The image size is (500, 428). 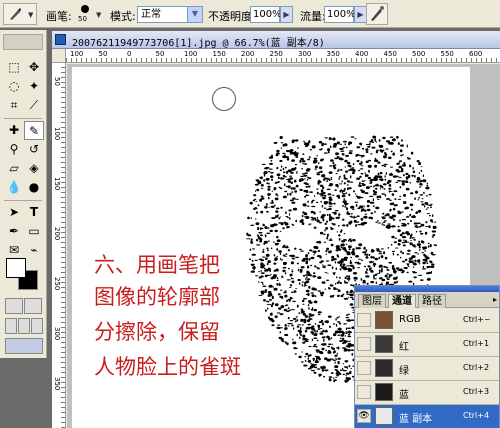 What do you see at coordinates (59, 245) in the screenshot?
I see `vertical-ruler: 50 100 150 200 250 300 350` at bounding box center [59, 245].